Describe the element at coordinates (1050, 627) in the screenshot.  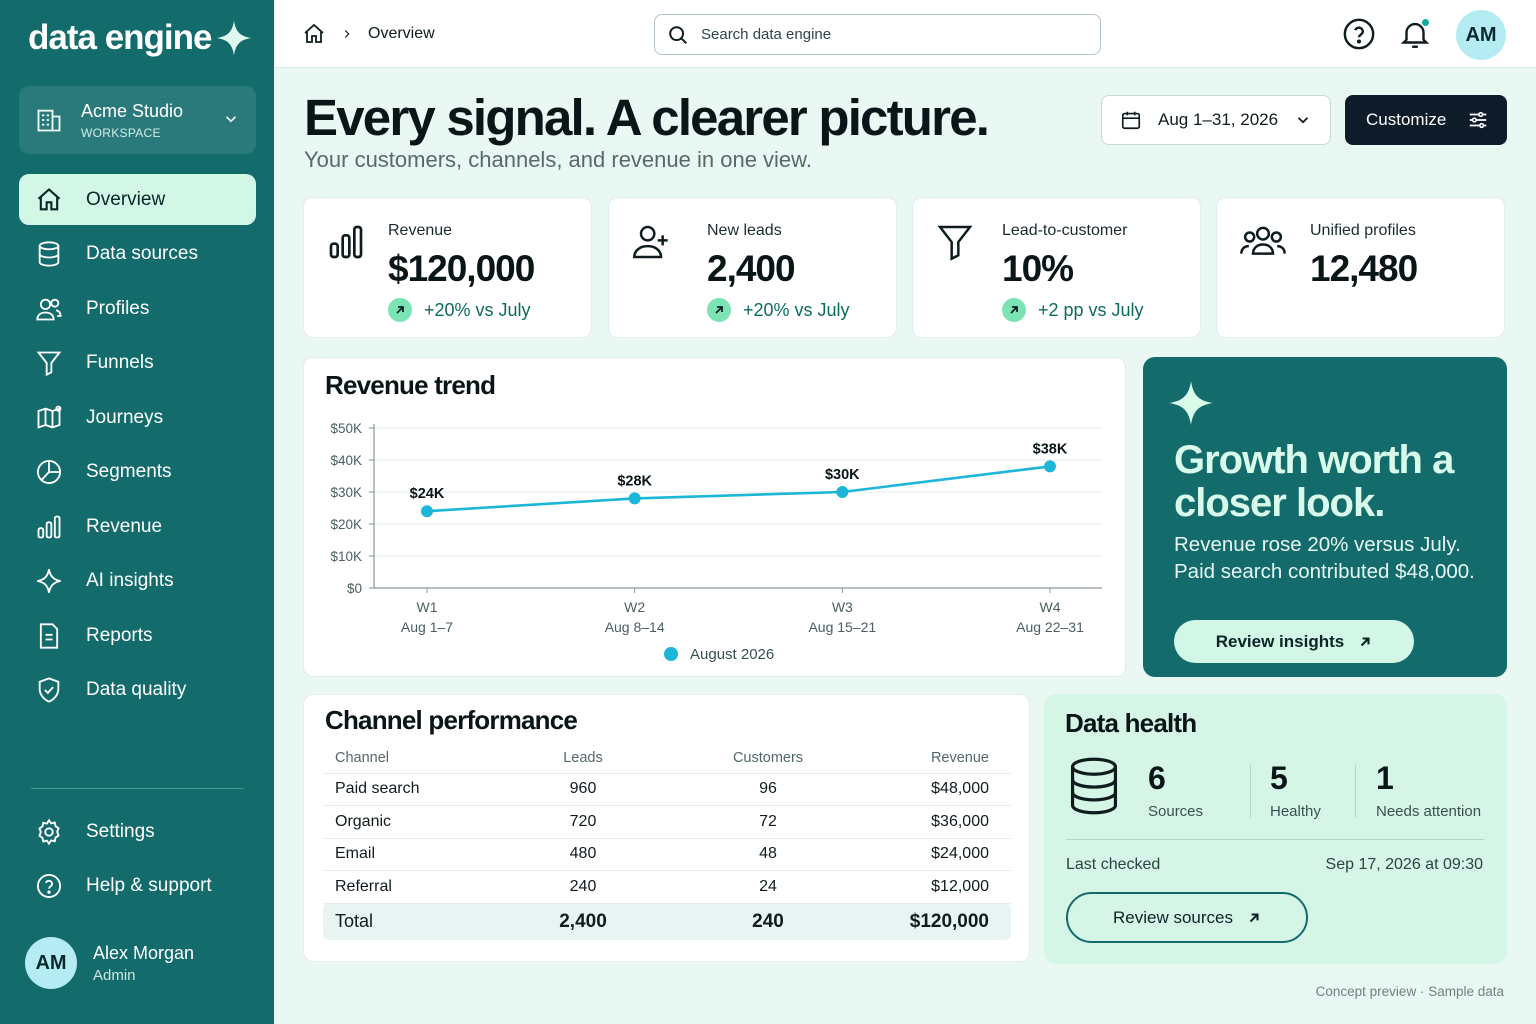
I see `x-tick-sublabel: Aug 22–31` at that location.